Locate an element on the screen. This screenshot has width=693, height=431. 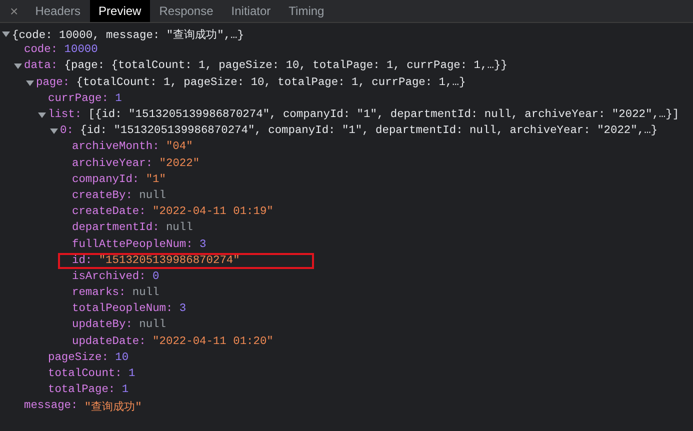
tab: Headers is located at coordinates (58, 11).